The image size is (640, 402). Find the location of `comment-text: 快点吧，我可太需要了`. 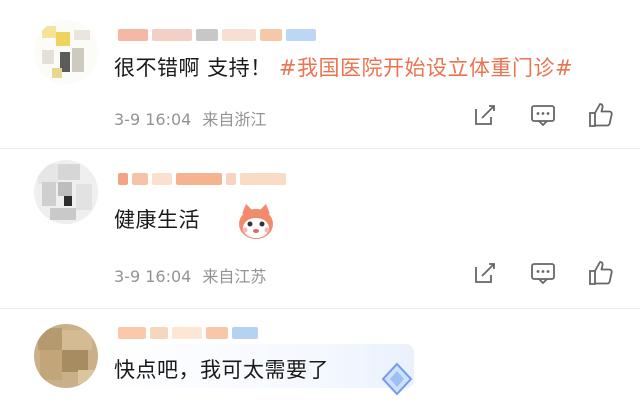

comment-text: 快点吧，我可太需要了 is located at coordinates (221, 369).